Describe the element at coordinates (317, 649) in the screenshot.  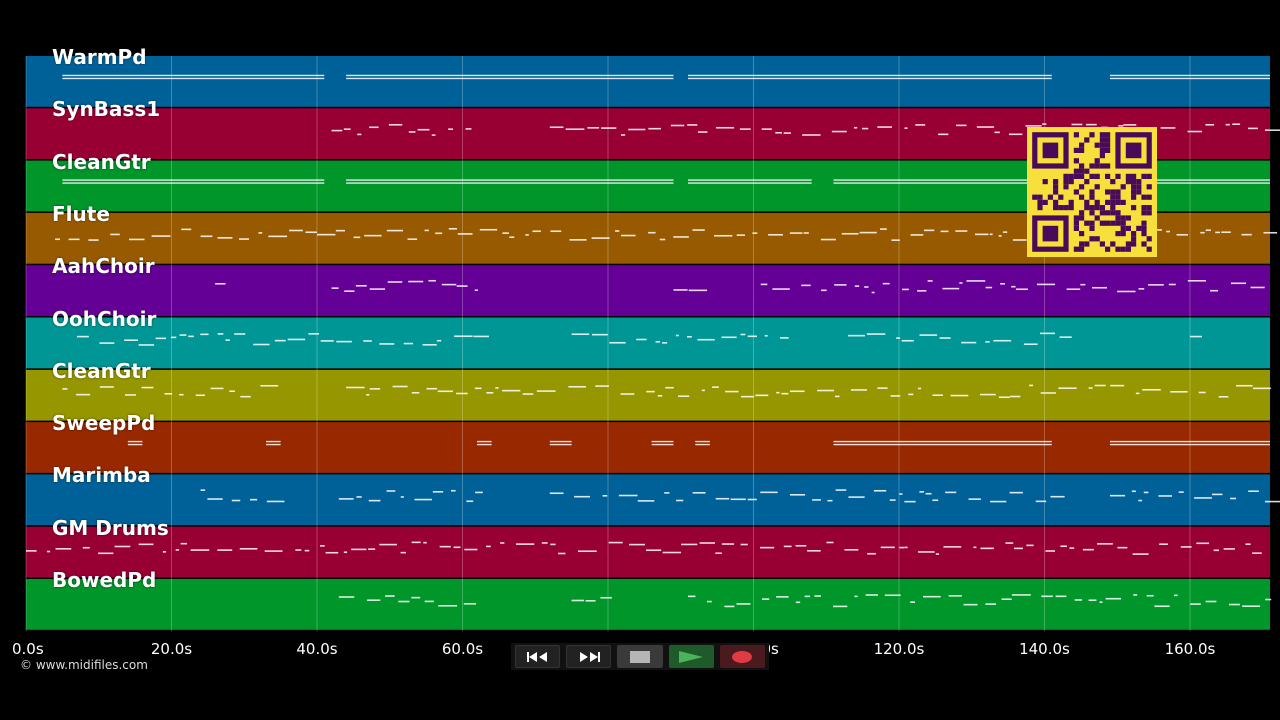
I see `time-tick-label: 40.0s` at that location.